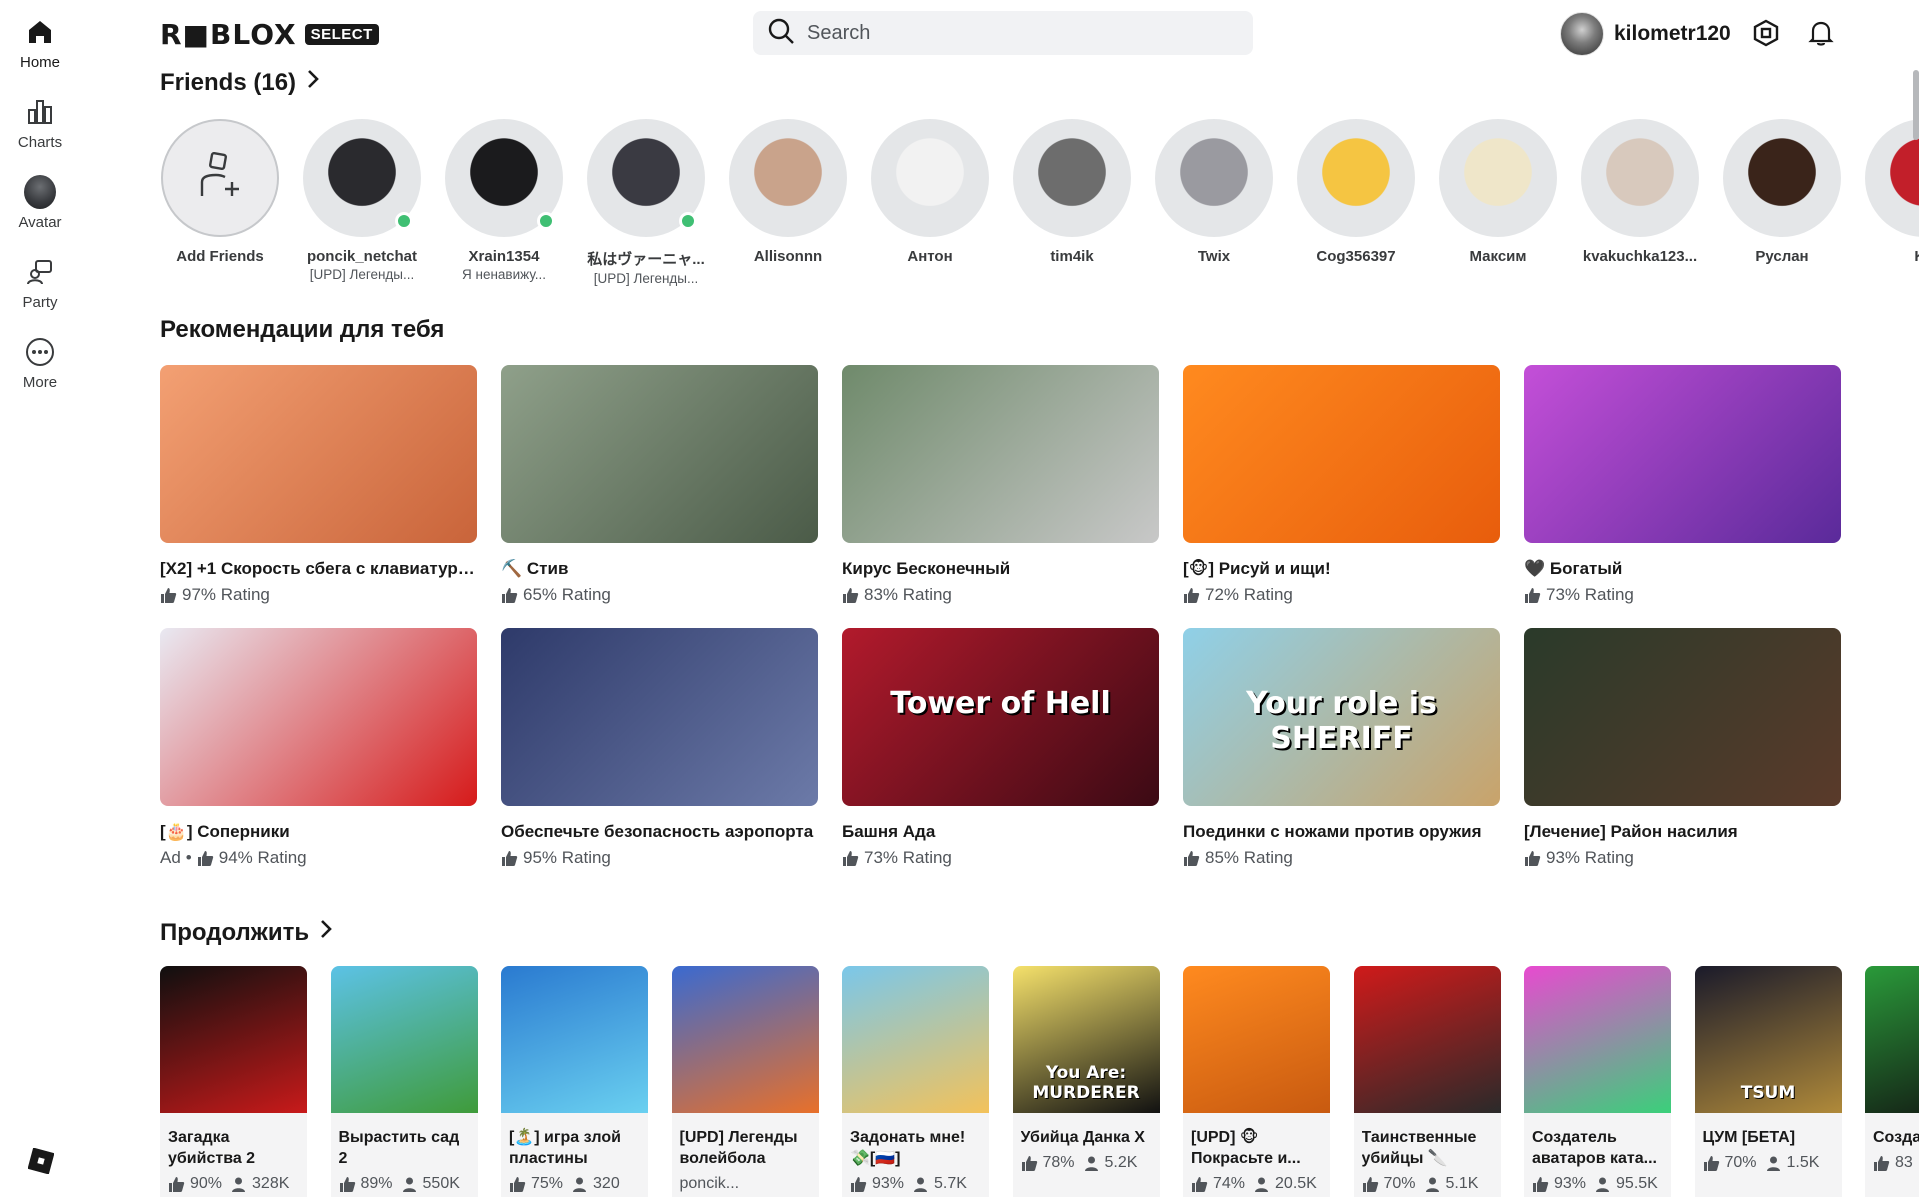 The image size is (1919, 1197). Describe the element at coordinates (1682, 748) in the screenshot. I see `game-tile: [Лечение] Район насилия 93% Rating` at that location.